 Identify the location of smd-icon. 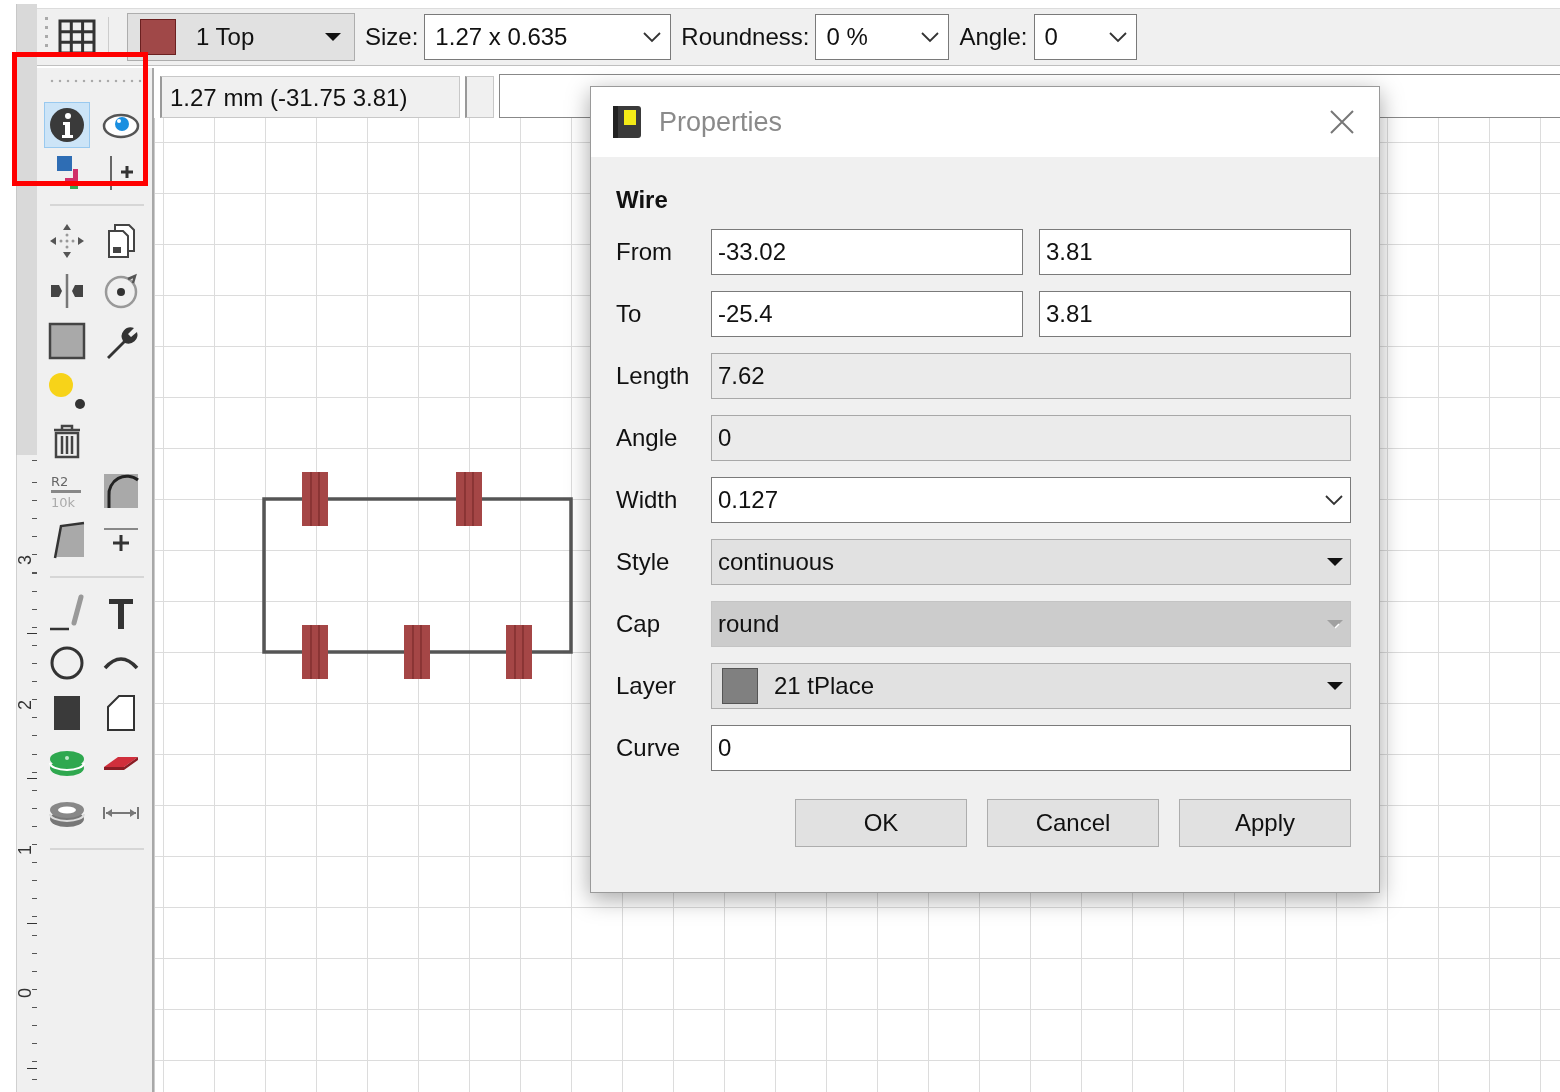
(121, 763).